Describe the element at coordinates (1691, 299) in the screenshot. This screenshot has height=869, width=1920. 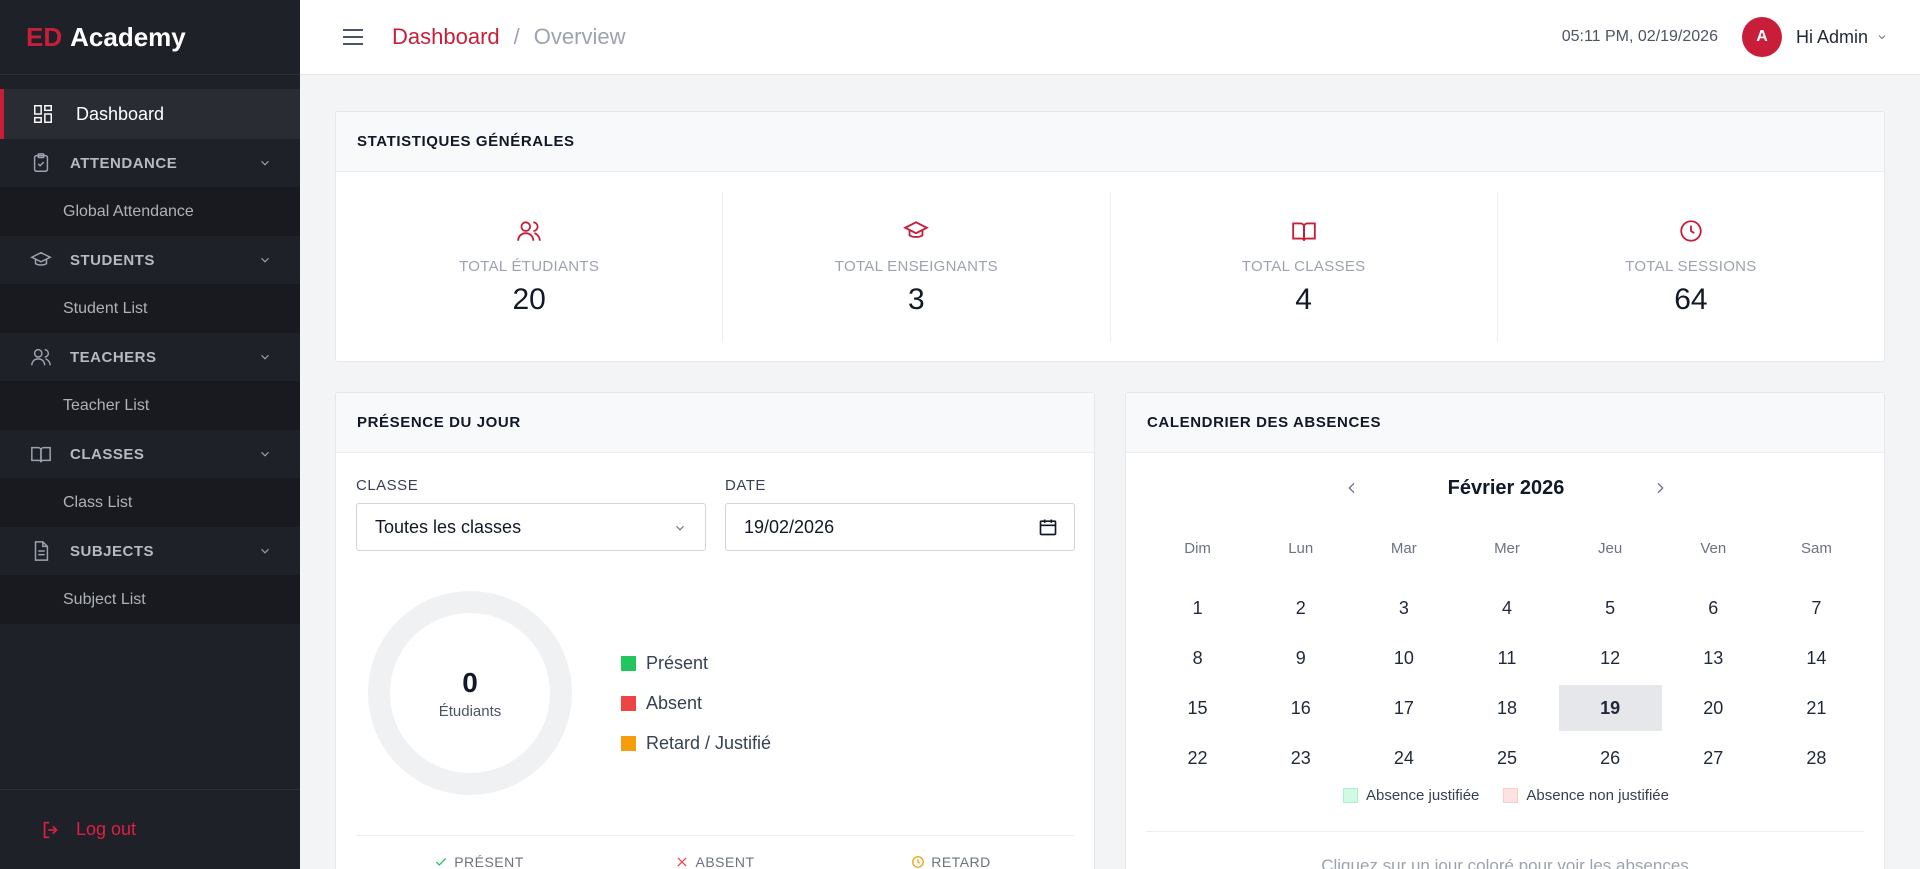
I see `stat-value: 64` at that location.